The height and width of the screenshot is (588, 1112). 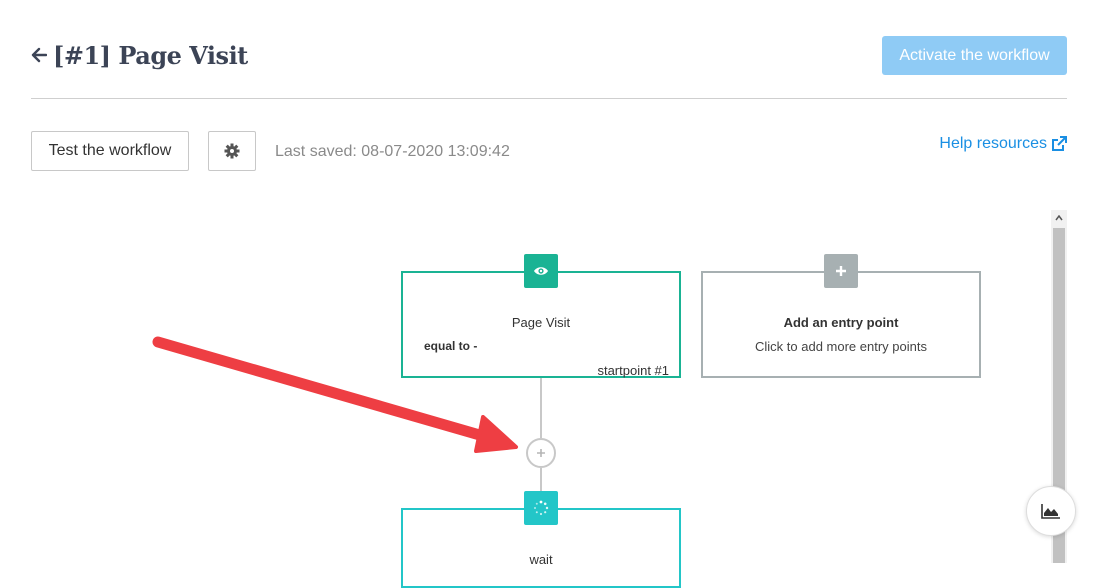 I want to click on activate-workflow-button: Activate the workflow, so click(x=974, y=55).